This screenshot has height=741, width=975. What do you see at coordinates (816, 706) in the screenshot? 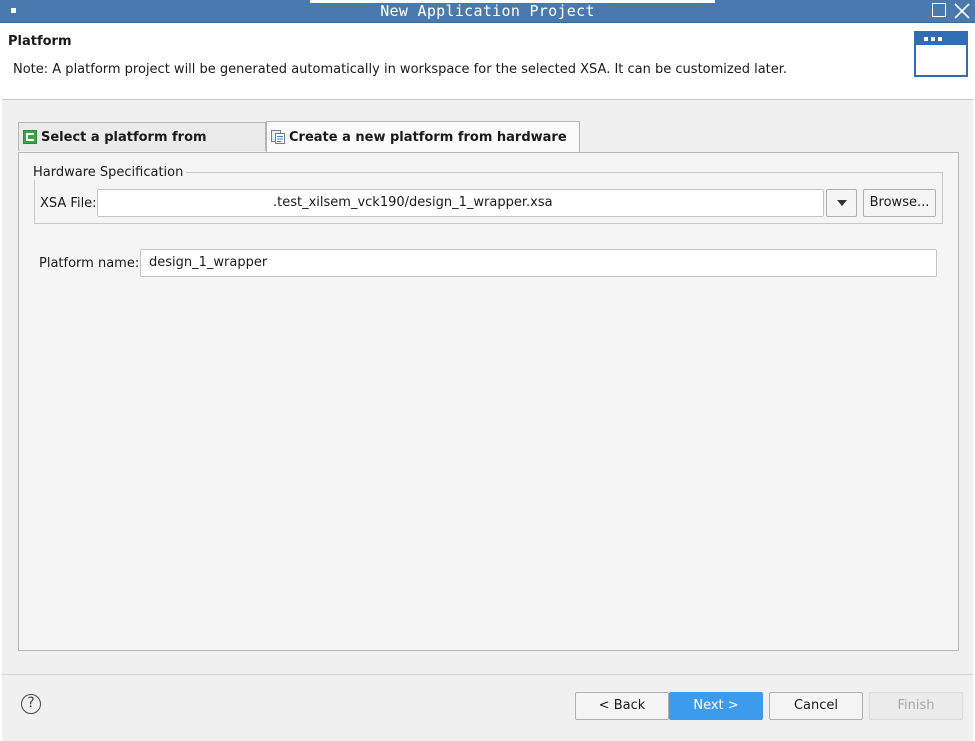
I see `cancel-button: Cancel` at bounding box center [816, 706].